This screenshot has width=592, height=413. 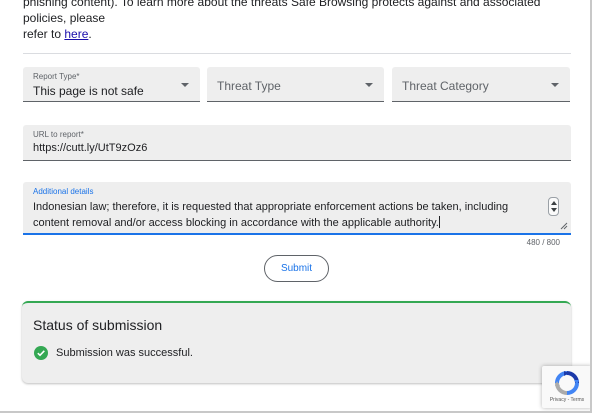 What do you see at coordinates (567, 400) in the screenshot?
I see `recaptcha-links: Privacy - Terms` at bounding box center [567, 400].